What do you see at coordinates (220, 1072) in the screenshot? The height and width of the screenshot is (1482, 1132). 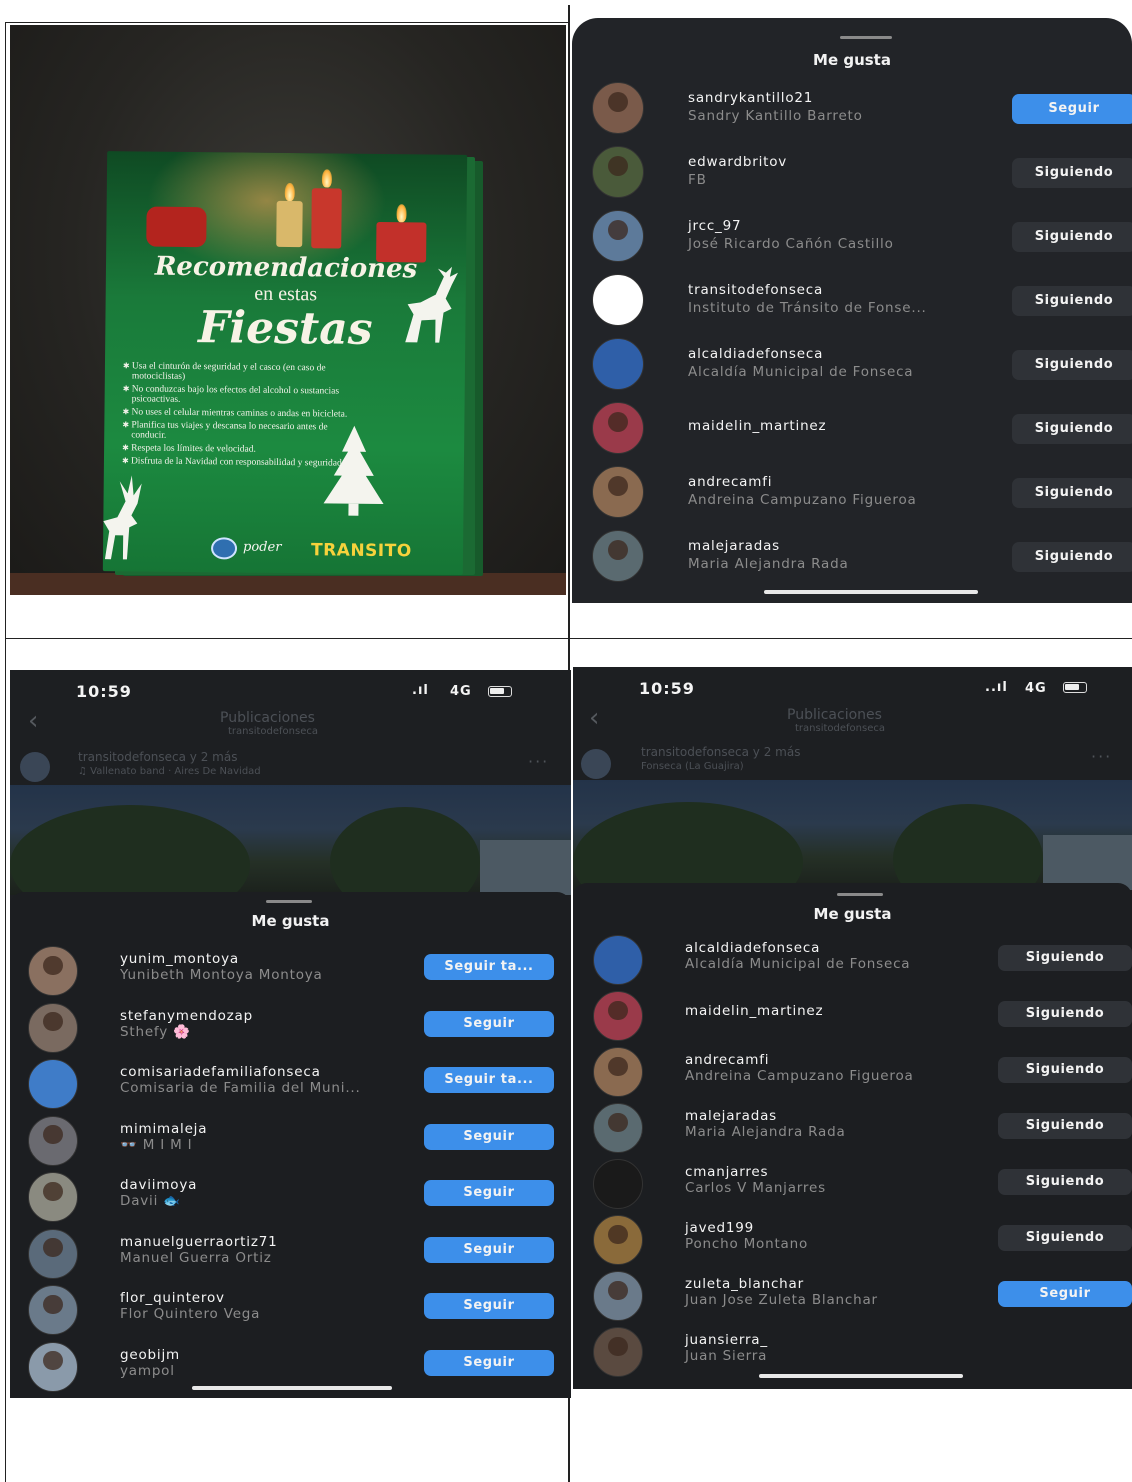 I see `username-label: comisariadefamiliafonseca` at bounding box center [220, 1072].